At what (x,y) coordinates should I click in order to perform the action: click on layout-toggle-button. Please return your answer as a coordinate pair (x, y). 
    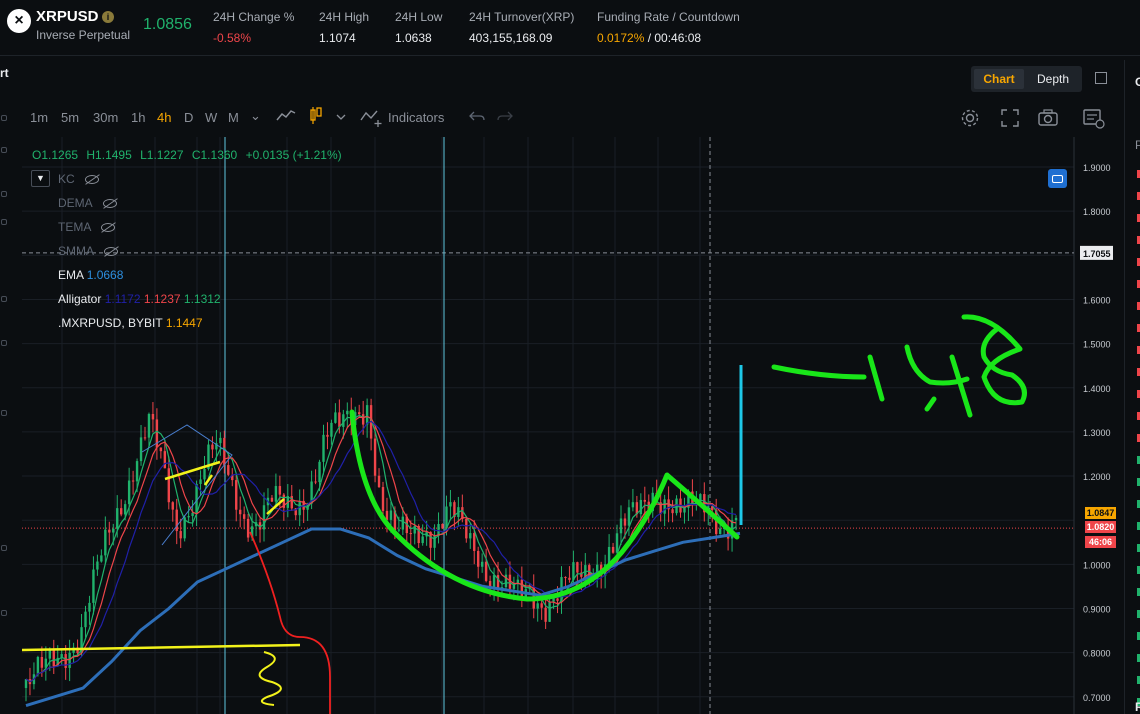
    Looking at the image, I should click on (1057, 178).